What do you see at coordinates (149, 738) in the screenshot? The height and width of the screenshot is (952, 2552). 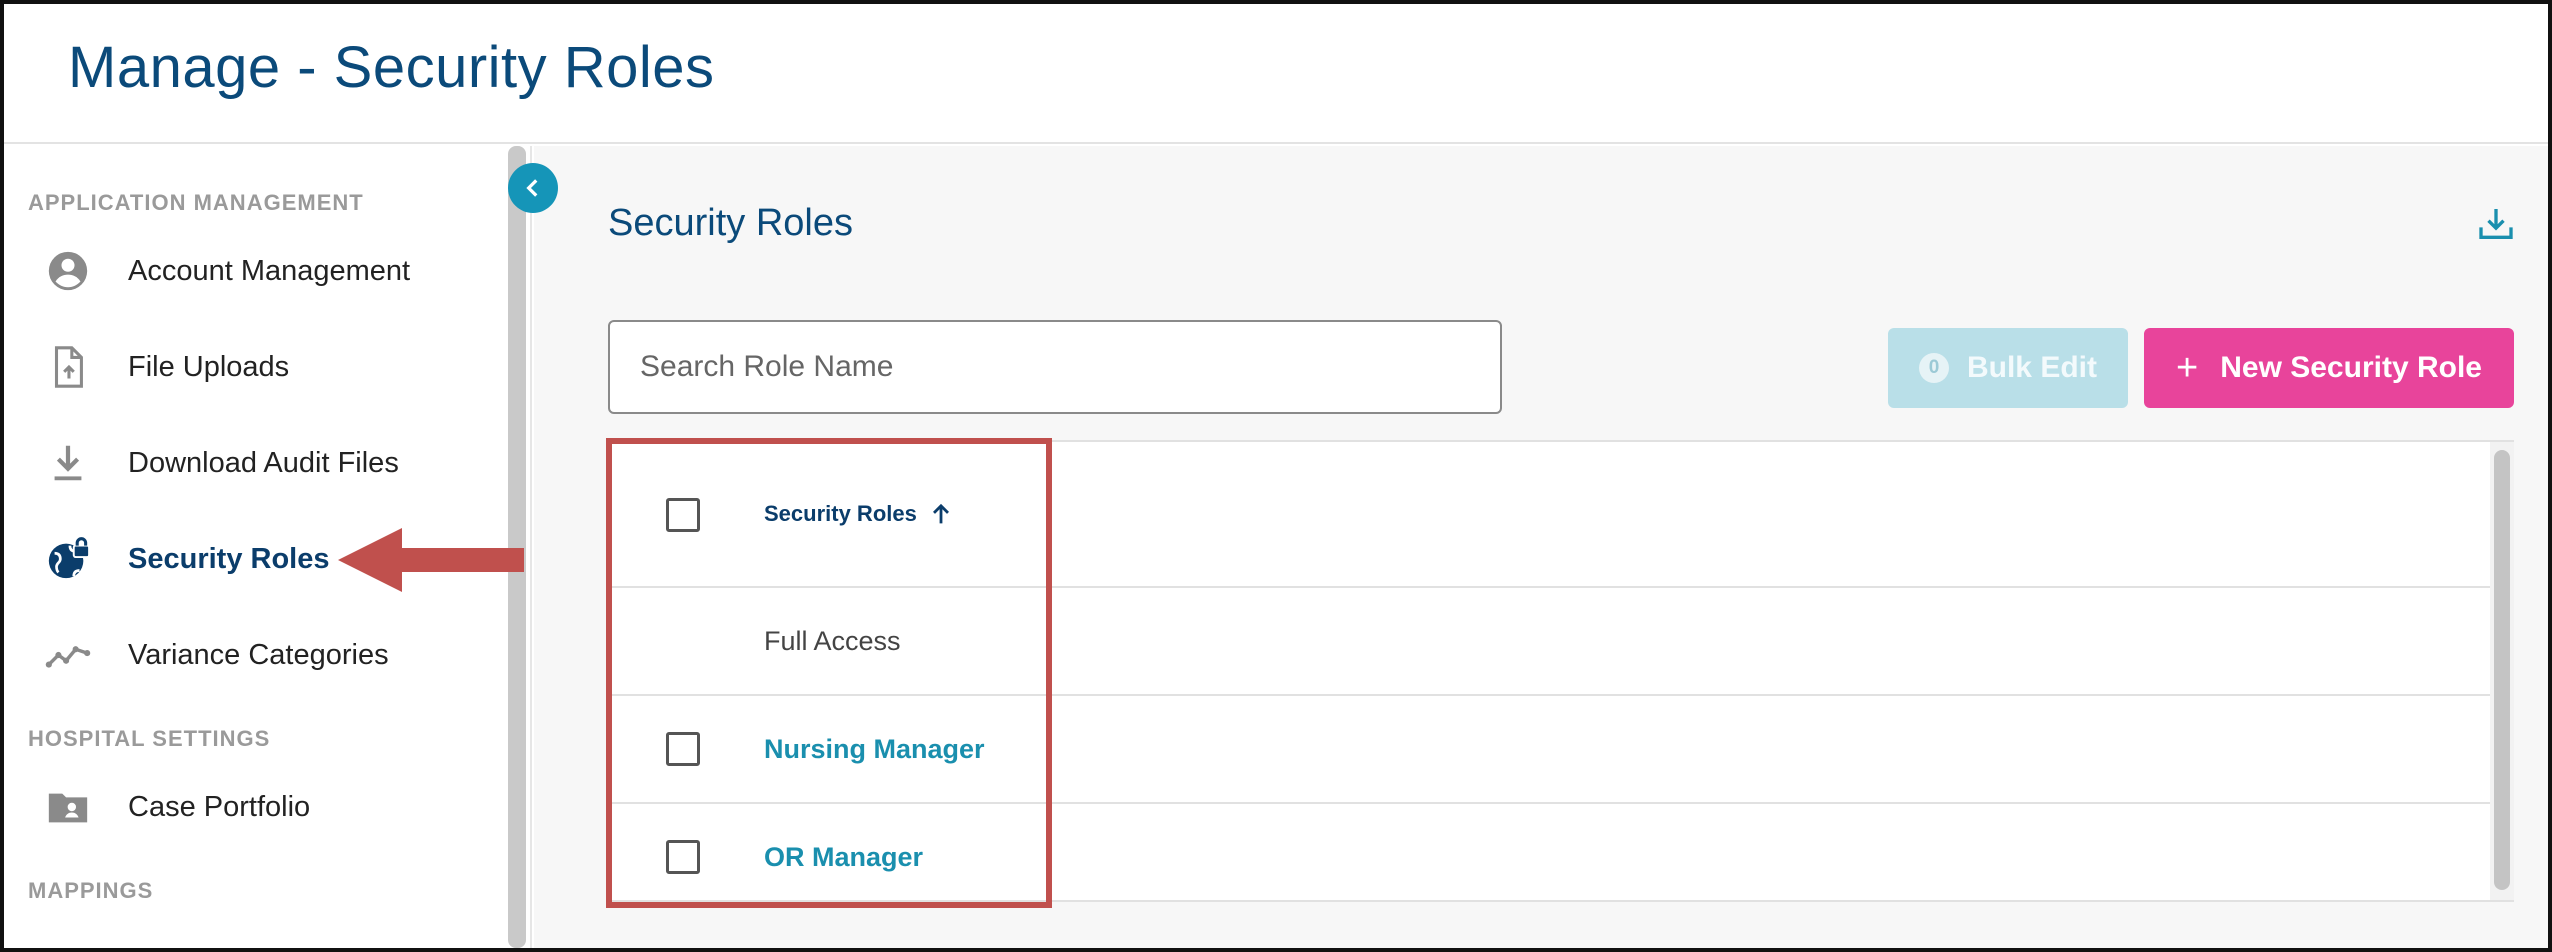 I see `section-heading-hospital-settings: HOSPITAL SETTINGS` at bounding box center [149, 738].